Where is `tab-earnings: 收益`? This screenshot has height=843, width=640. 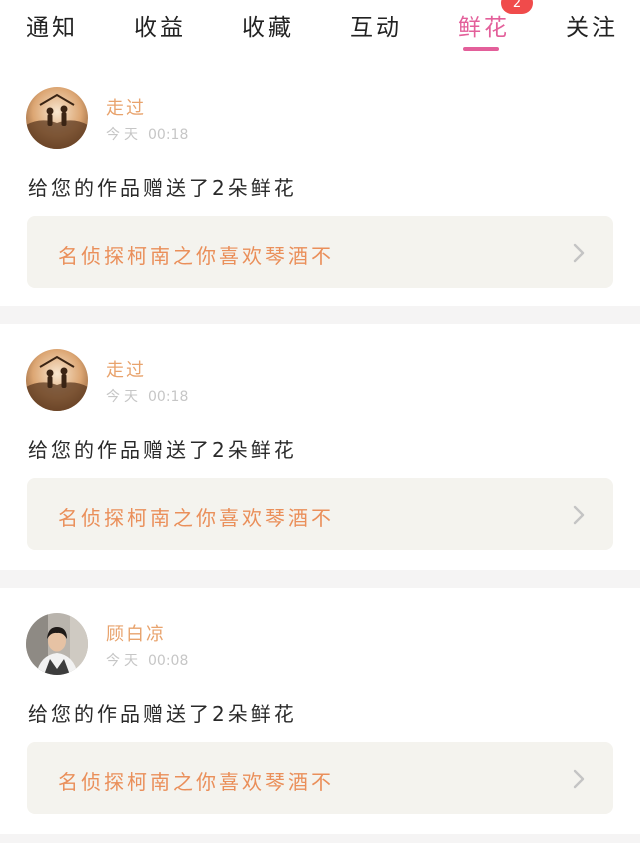 tab-earnings: 收益 is located at coordinates (160, 25).